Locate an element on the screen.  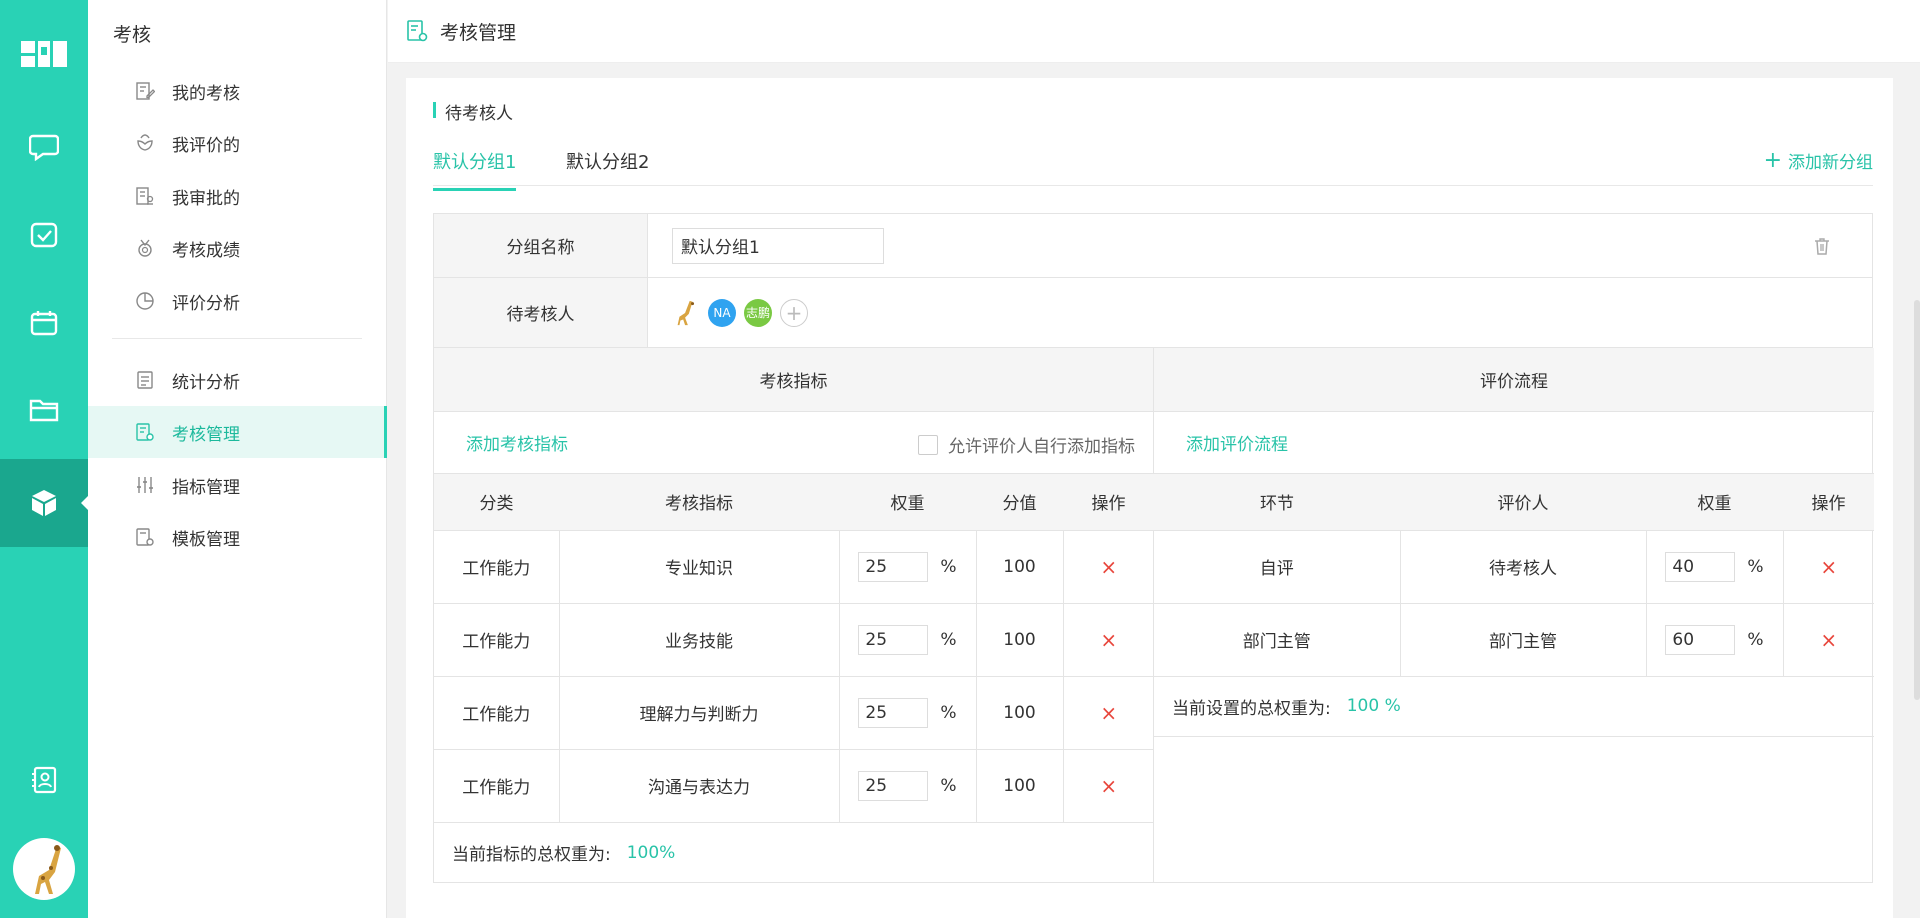
col-category: 分类 is located at coordinates (496, 502).